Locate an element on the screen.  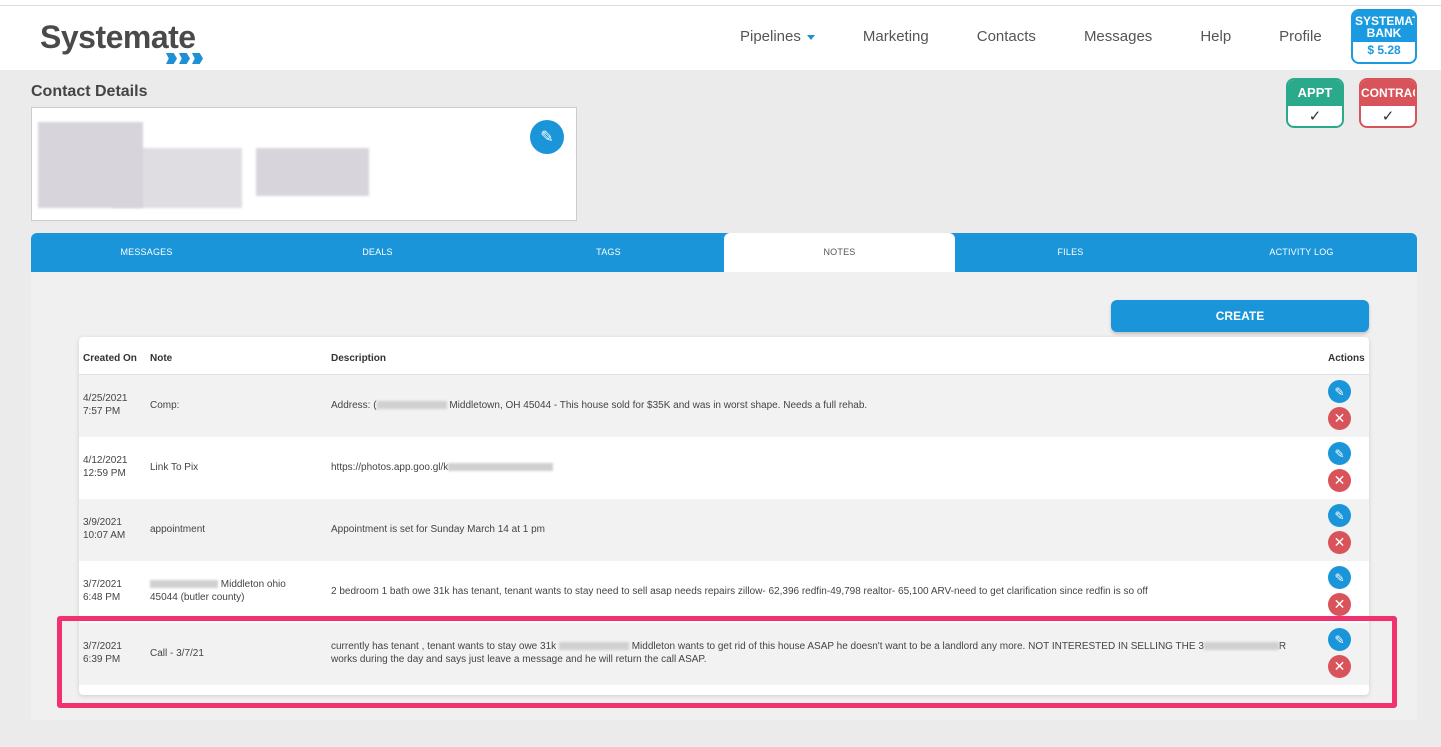
tab-deals: DEALS is located at coordinates (377, 252).